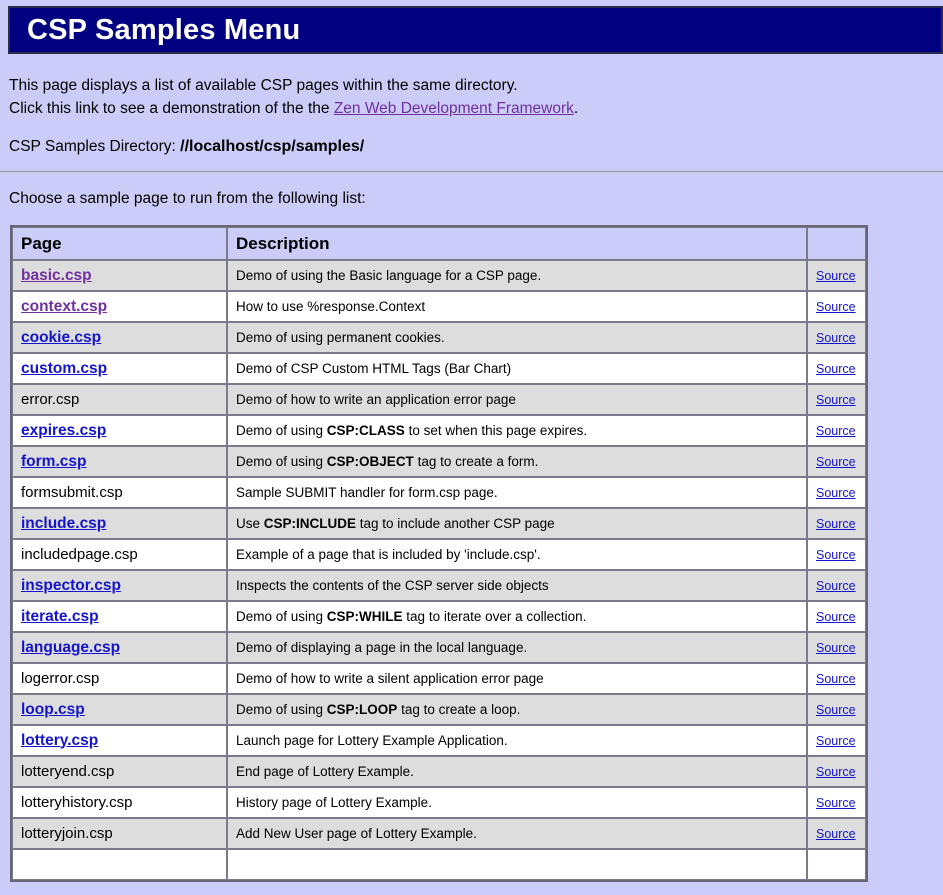  I want to click on cell-page-name: inspector.csp, so click(119, 585).